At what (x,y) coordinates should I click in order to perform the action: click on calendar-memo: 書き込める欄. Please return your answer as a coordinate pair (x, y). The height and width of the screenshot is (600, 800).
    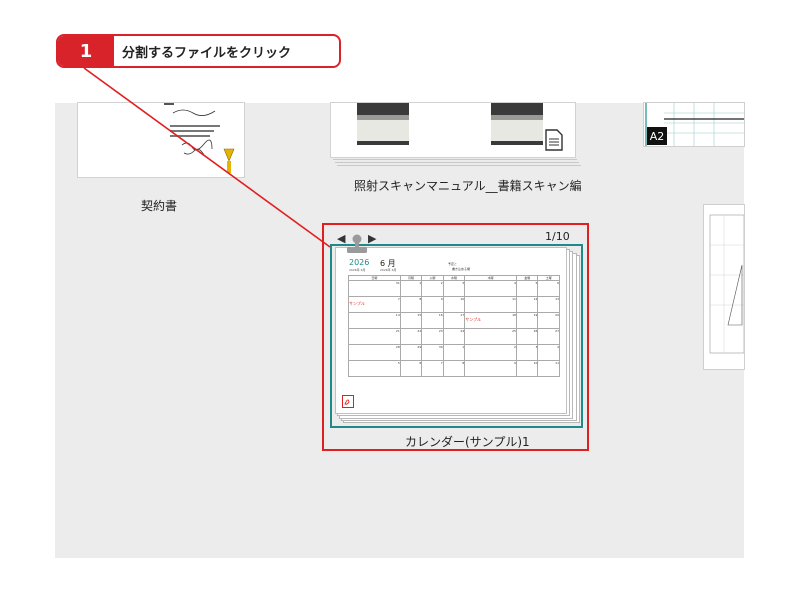
    Looking at the image, I should click on (461, 269).